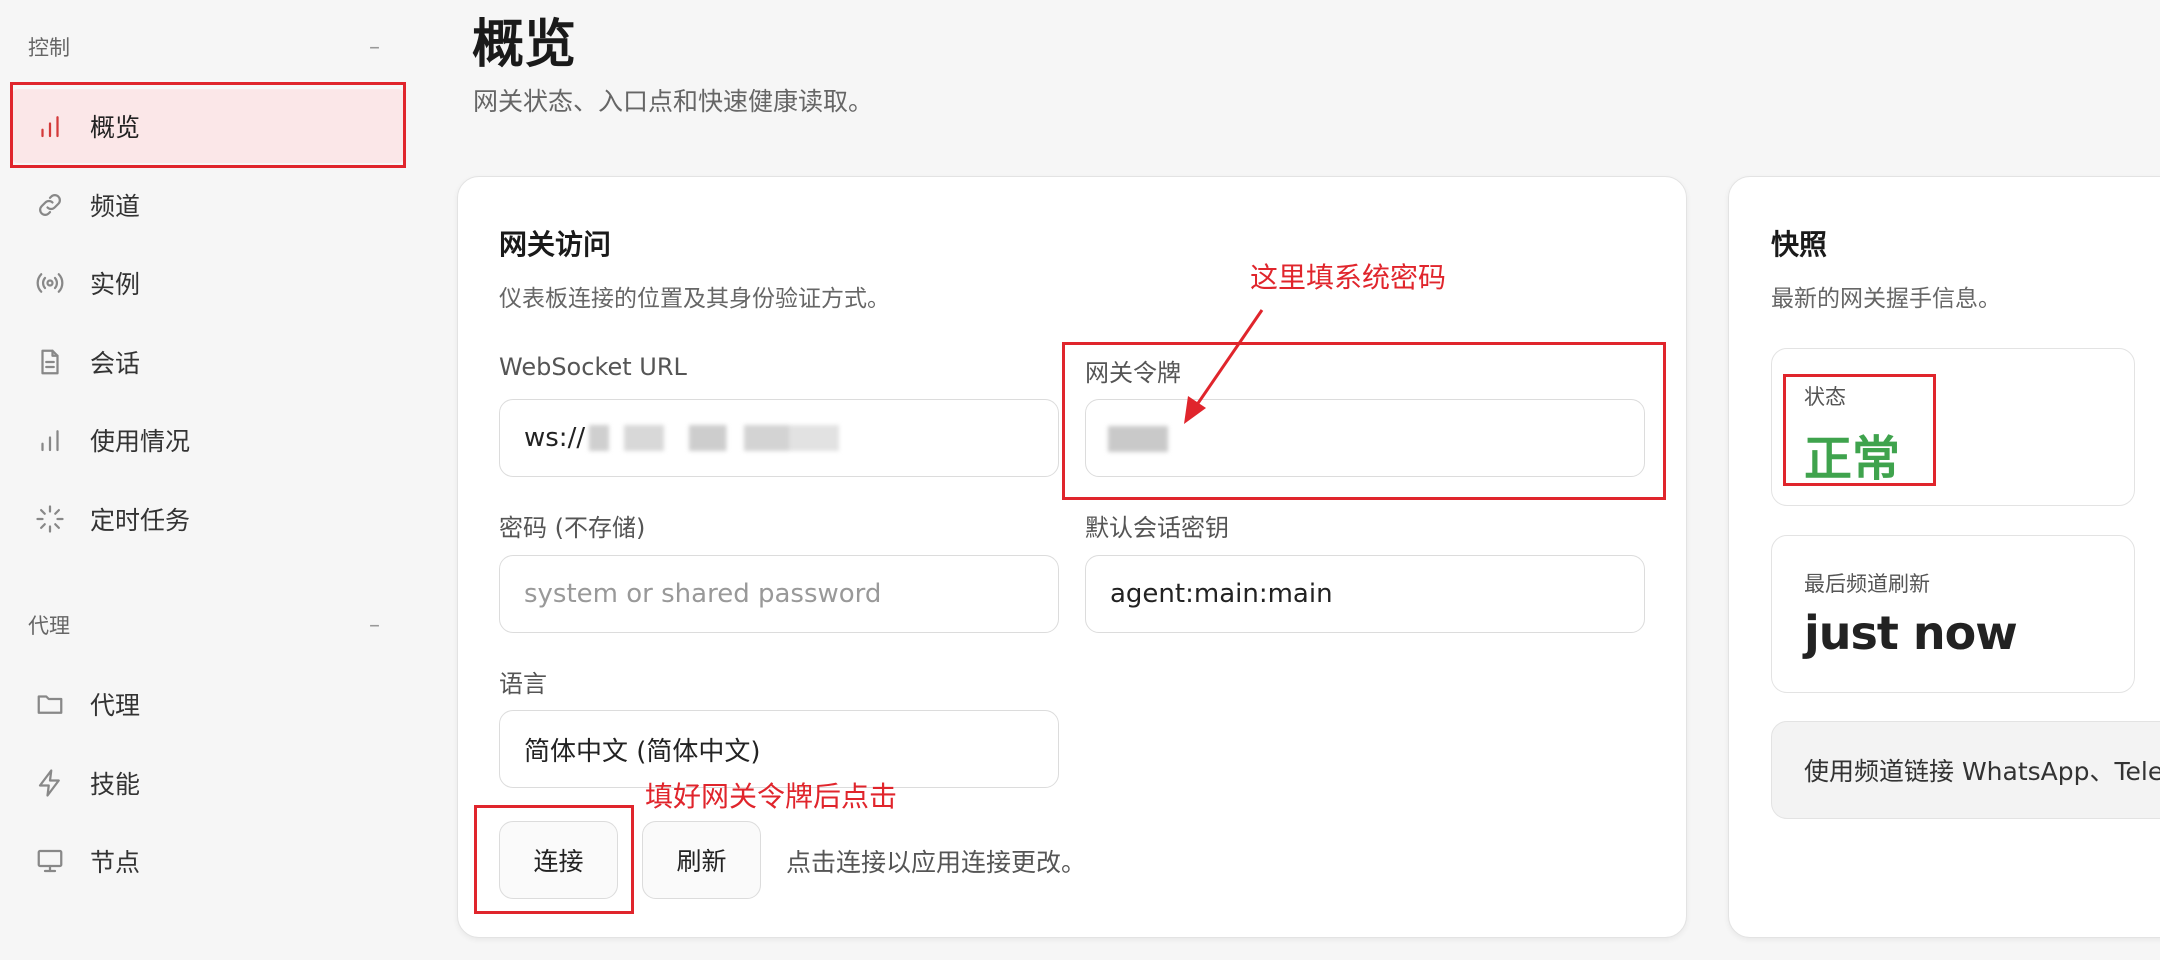 The height and width of the screenshot is (960, 2160). Describe the element at coordinates (115, 363) in the screenshot. I see `sidebar-item-label: 会话` at that location.